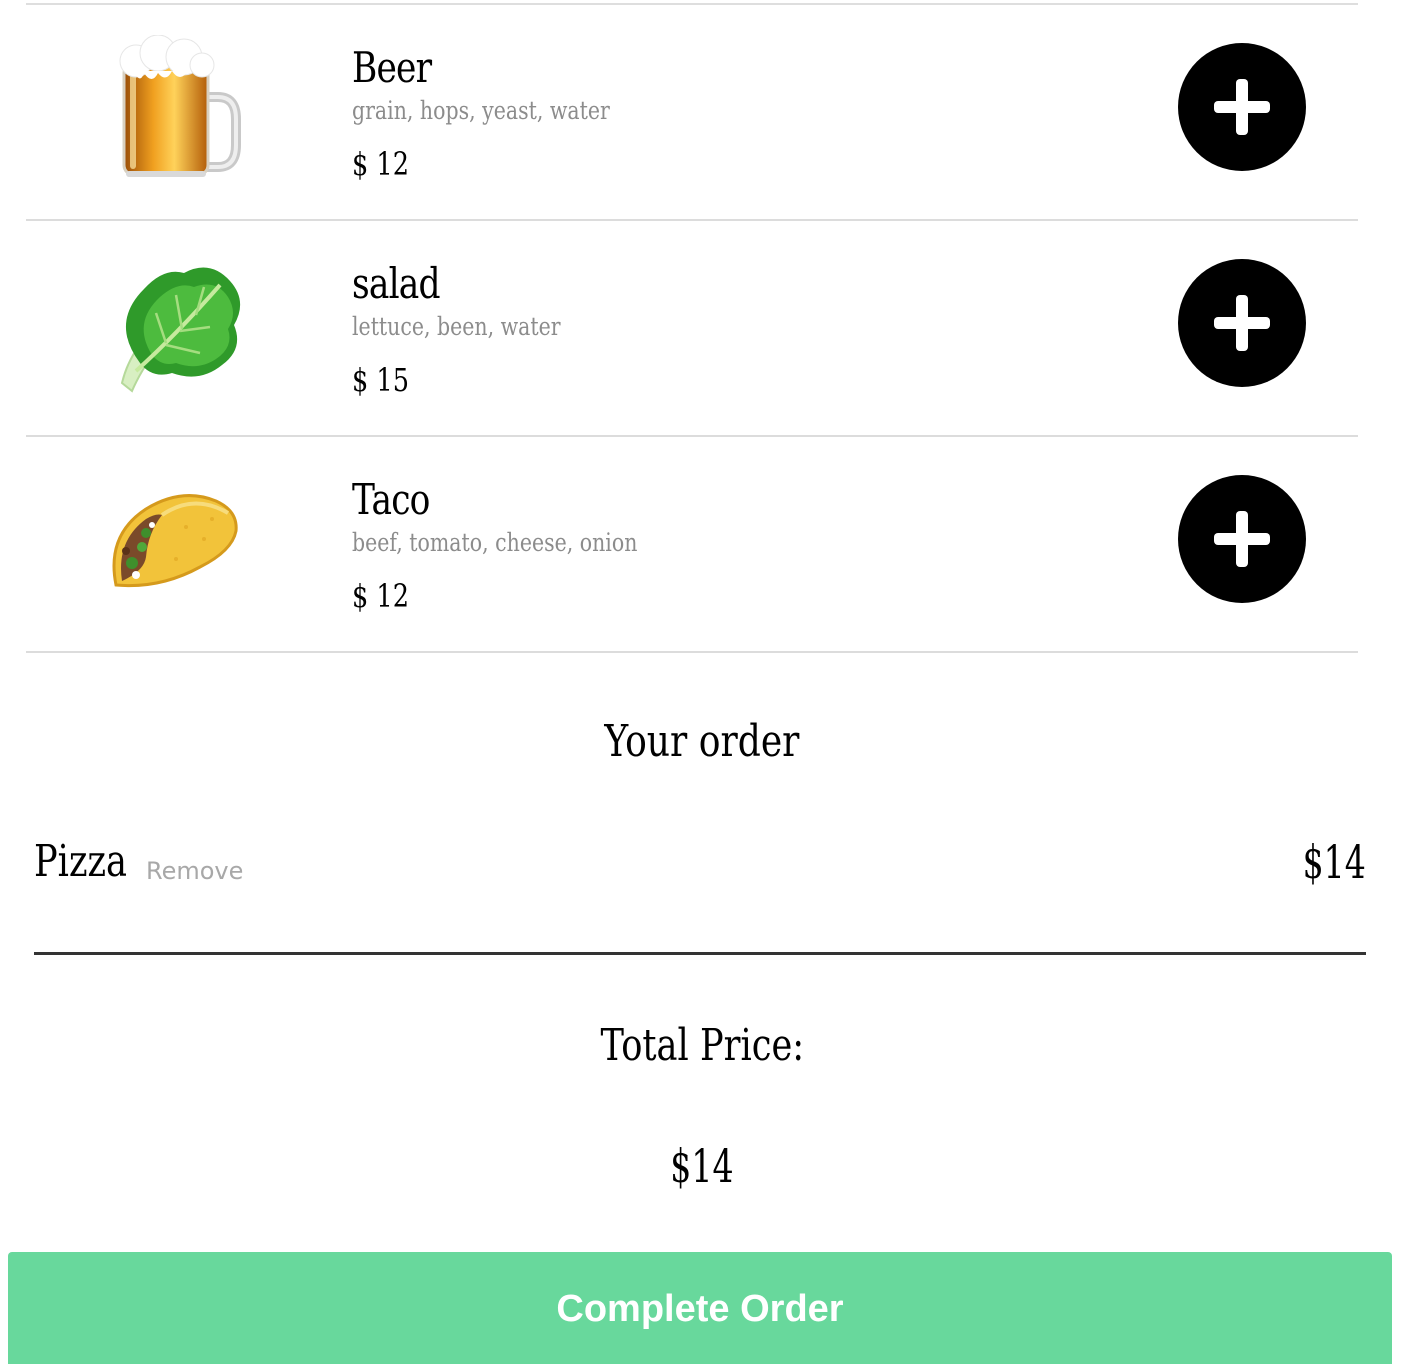 The image size is (1404, 1364). I want to click on menu-item-price: $ 15, so click(380, 380).